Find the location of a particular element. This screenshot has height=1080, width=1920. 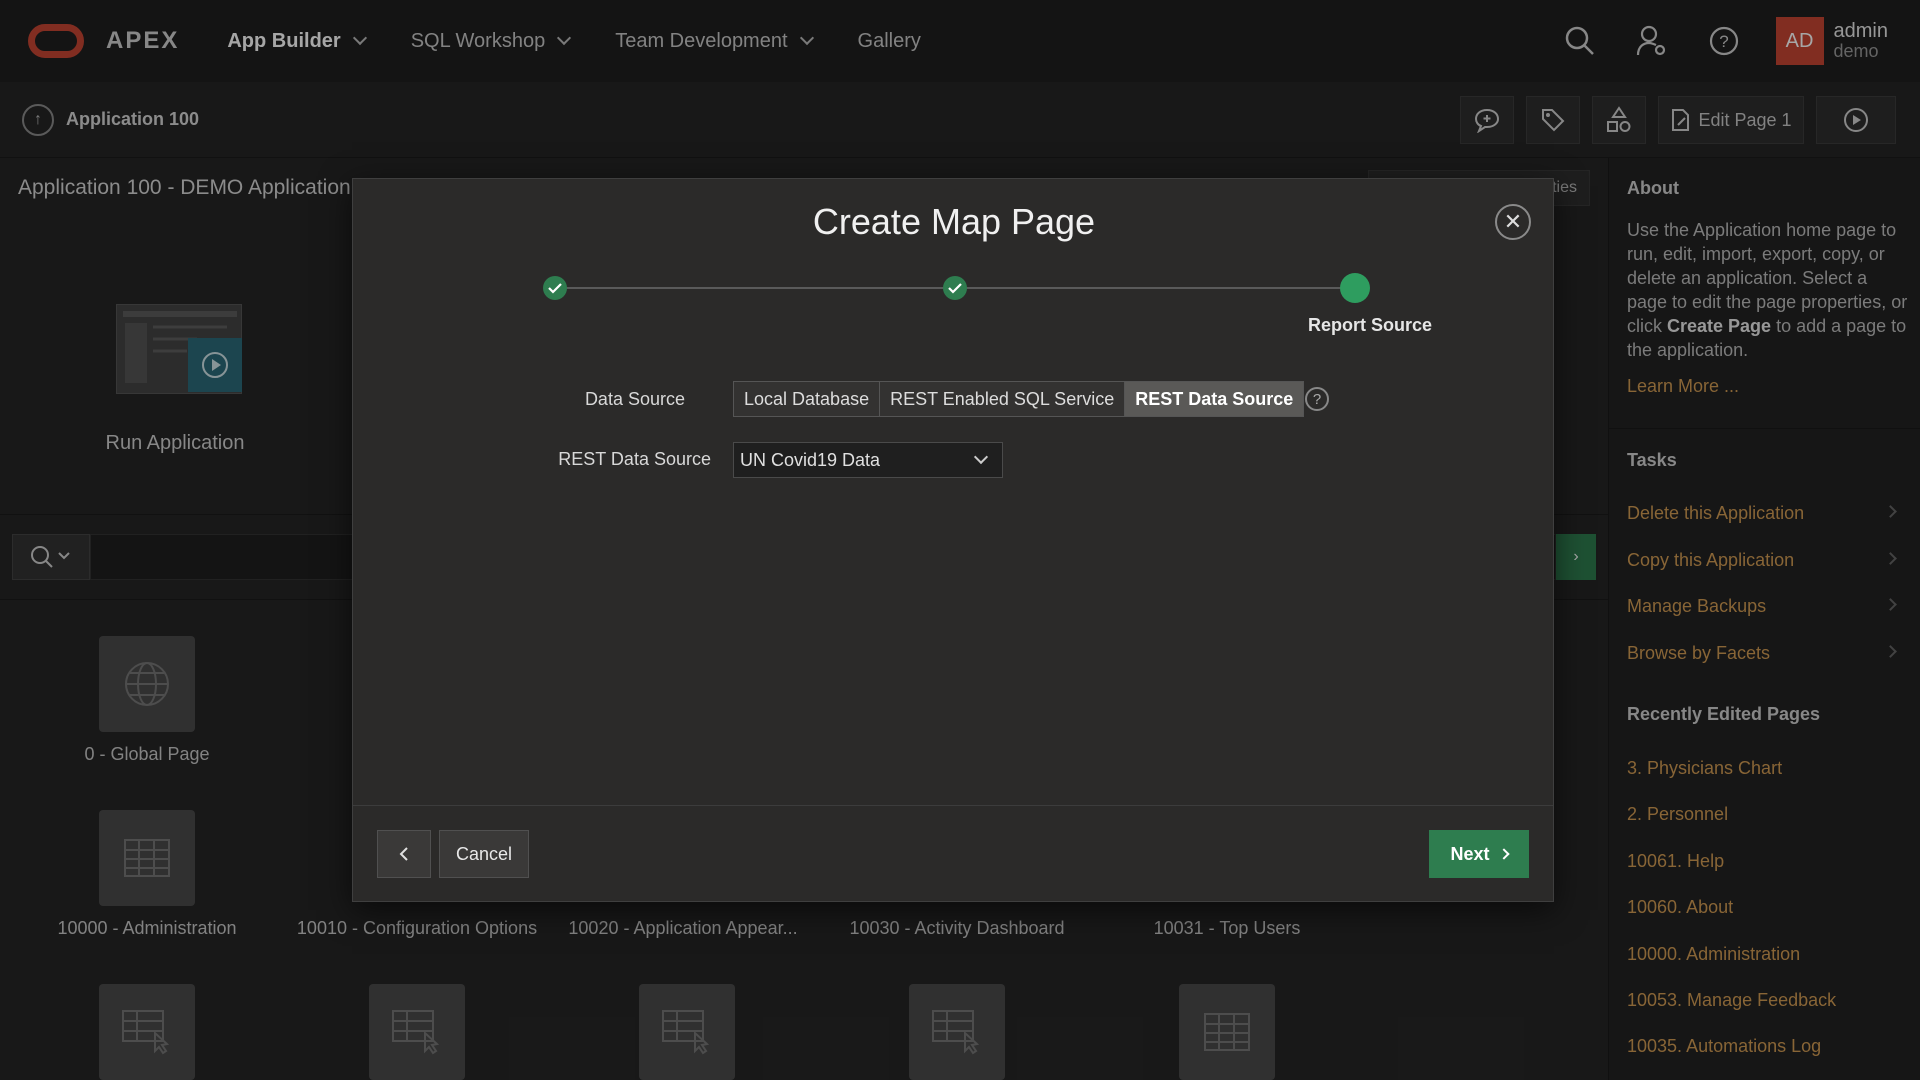

data-source-label: Data Source is located at coordinates (634, 399).